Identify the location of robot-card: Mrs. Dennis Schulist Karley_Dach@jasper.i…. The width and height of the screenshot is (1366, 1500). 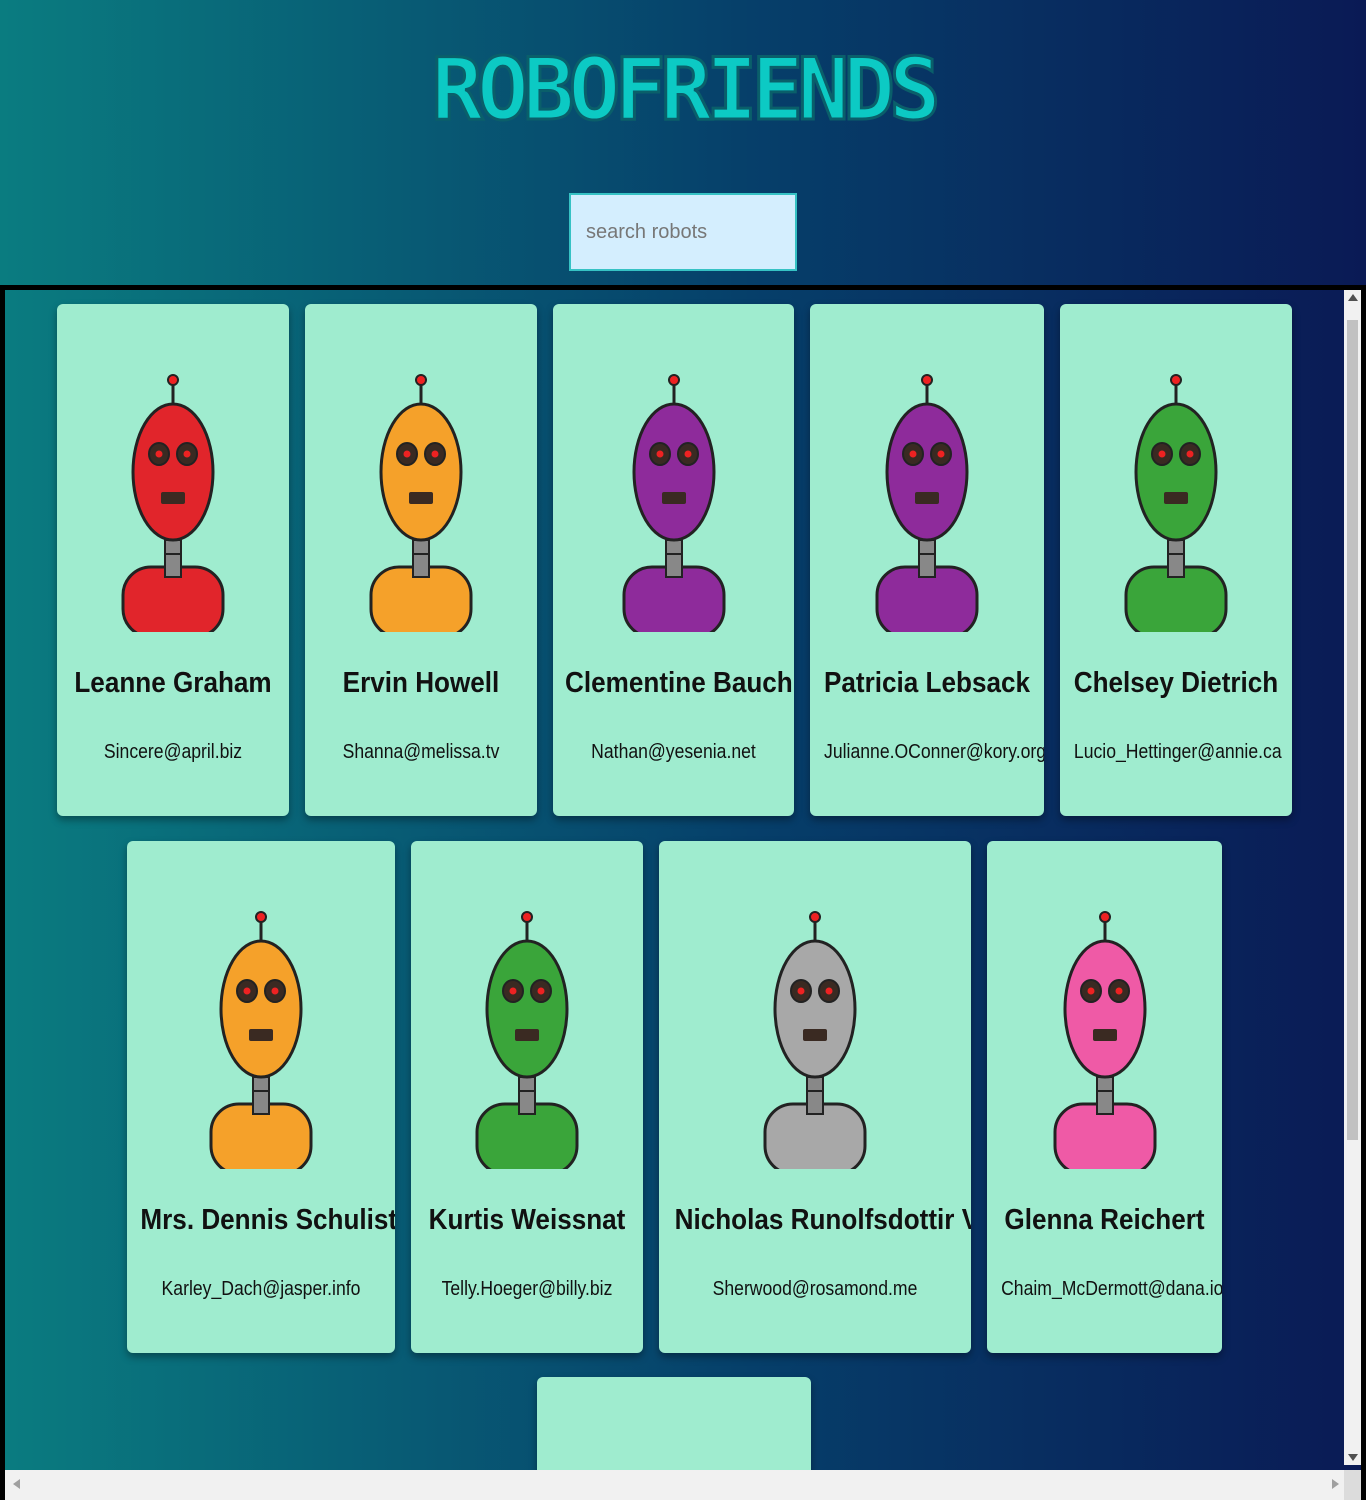
(261, 1097).